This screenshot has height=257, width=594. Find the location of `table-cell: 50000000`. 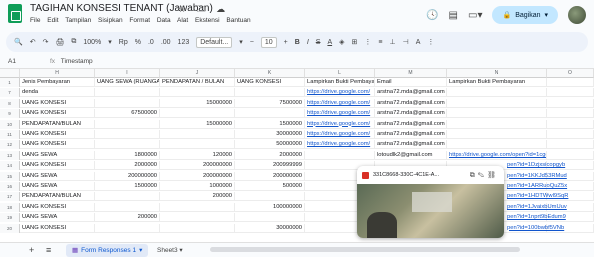

table-cell: 50000000 is located at coordinates (270, 145).